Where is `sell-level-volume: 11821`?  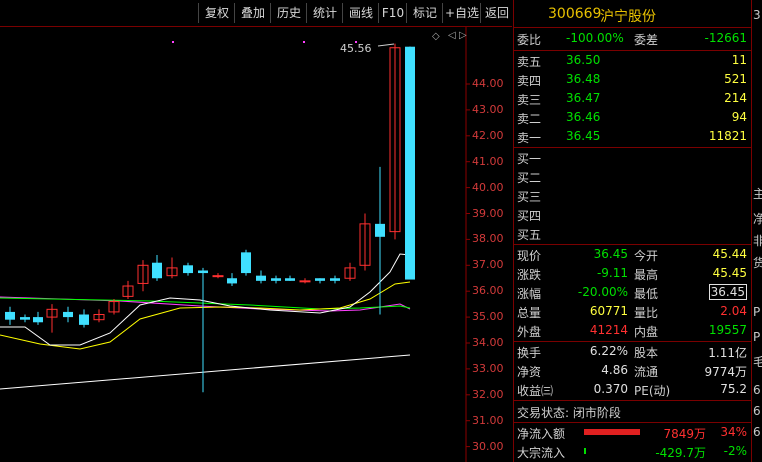 sell-level-volume: 11821 is located at coordinates (727, 136).